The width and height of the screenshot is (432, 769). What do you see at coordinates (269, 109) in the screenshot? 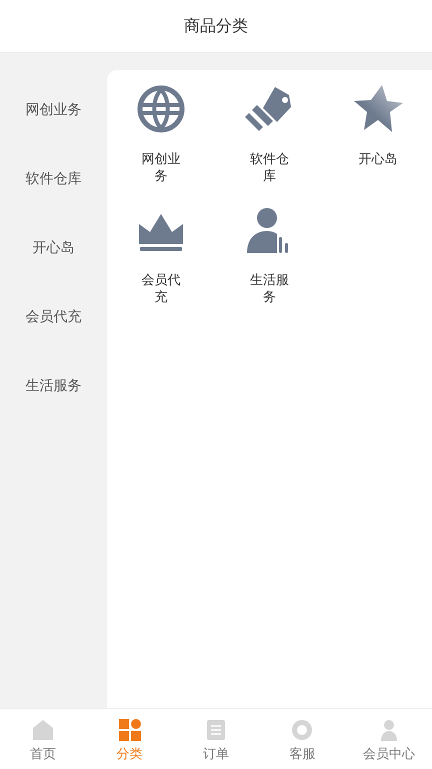
I see `tag-icon` at bounding box center [269, 109].